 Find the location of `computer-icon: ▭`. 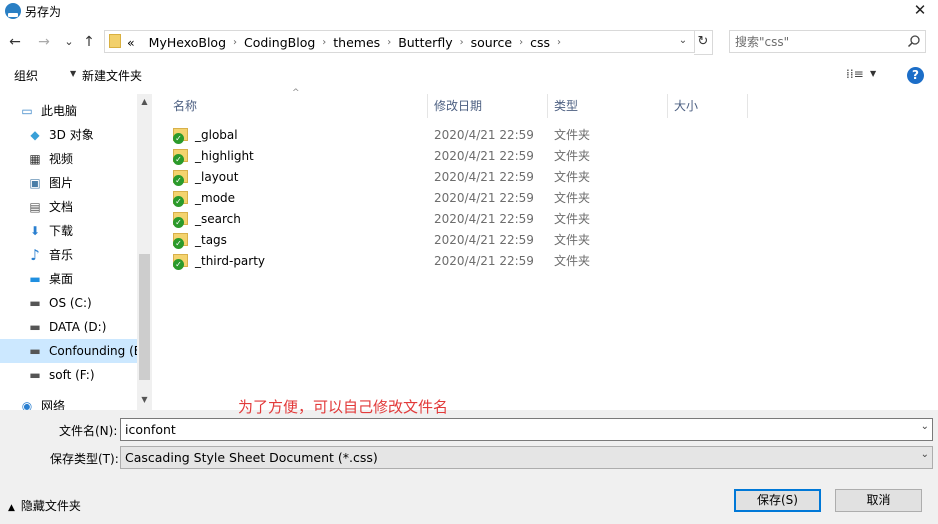

computer-icon: ▭ is located at coordinates (27, 111).